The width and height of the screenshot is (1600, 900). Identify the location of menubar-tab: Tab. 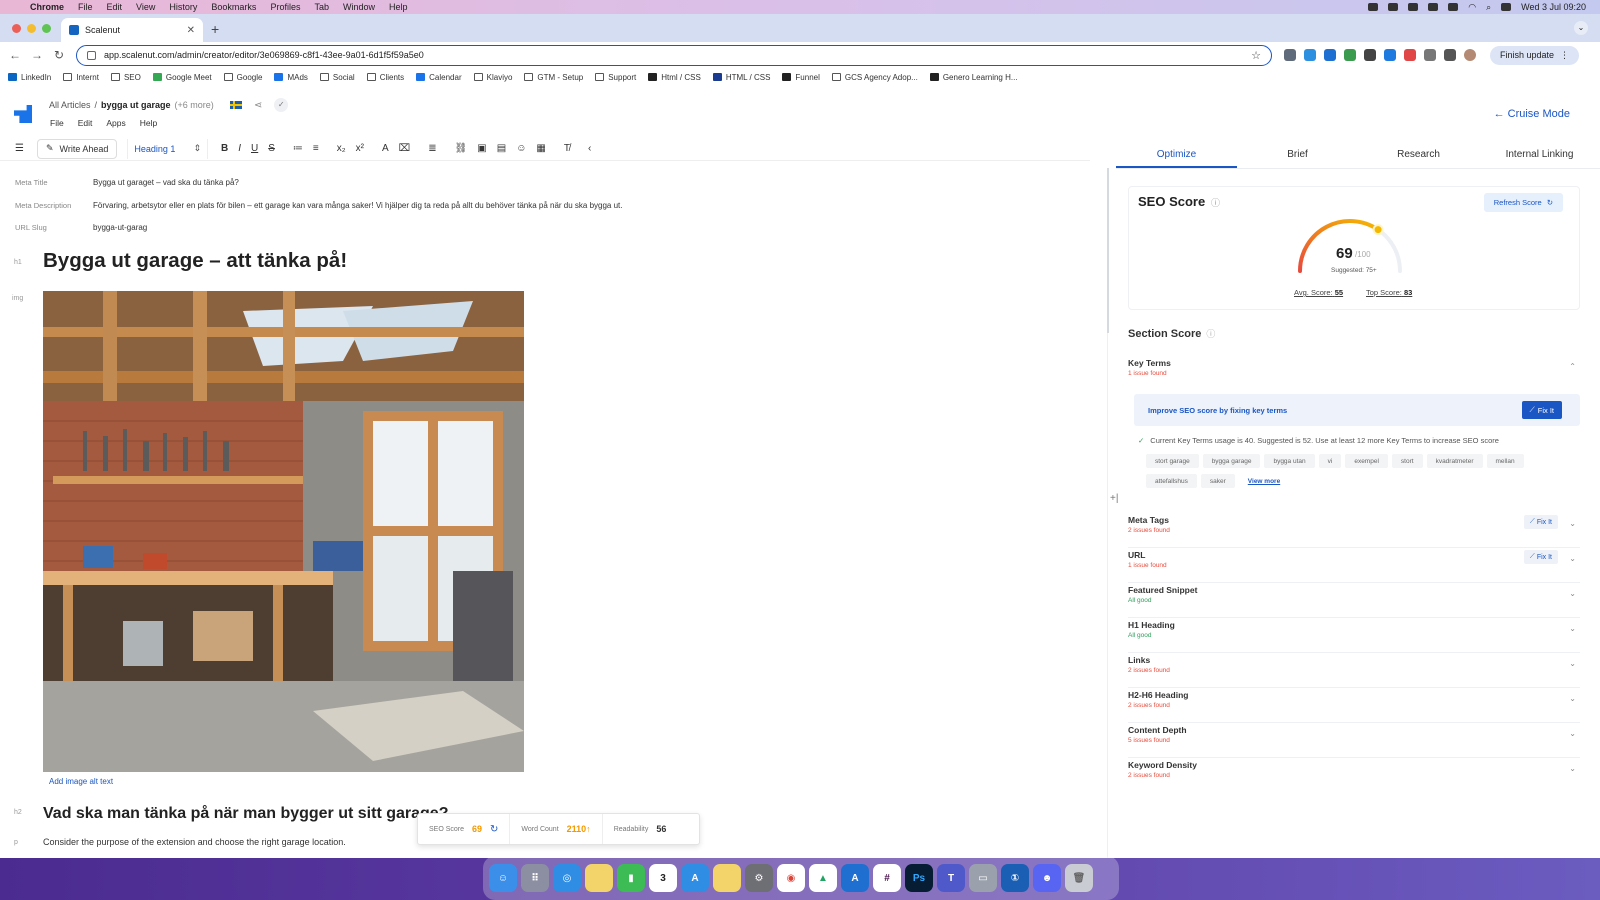
(321, 7).